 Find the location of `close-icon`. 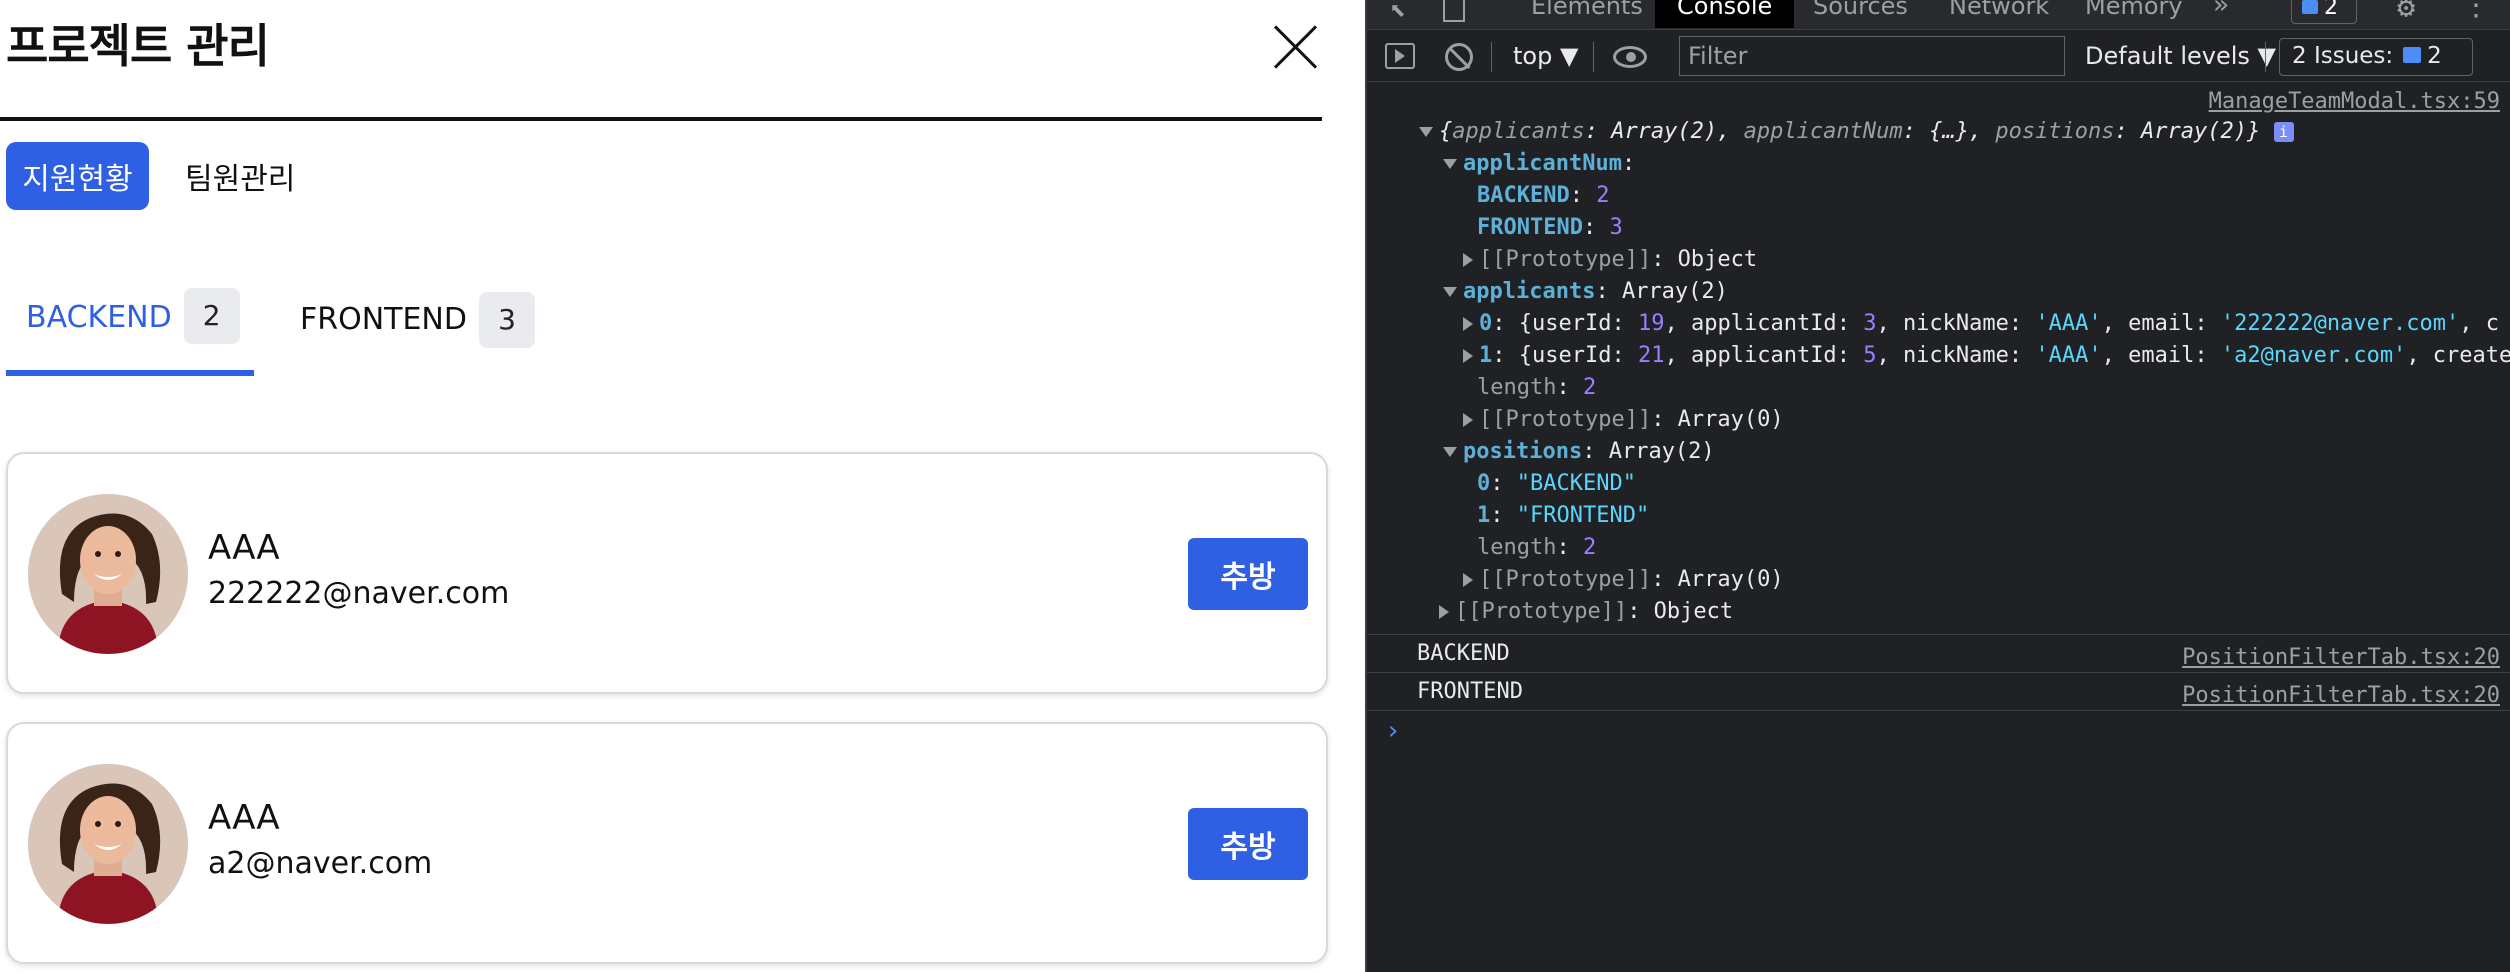

close-icon is located at coordinates (1295, 47).